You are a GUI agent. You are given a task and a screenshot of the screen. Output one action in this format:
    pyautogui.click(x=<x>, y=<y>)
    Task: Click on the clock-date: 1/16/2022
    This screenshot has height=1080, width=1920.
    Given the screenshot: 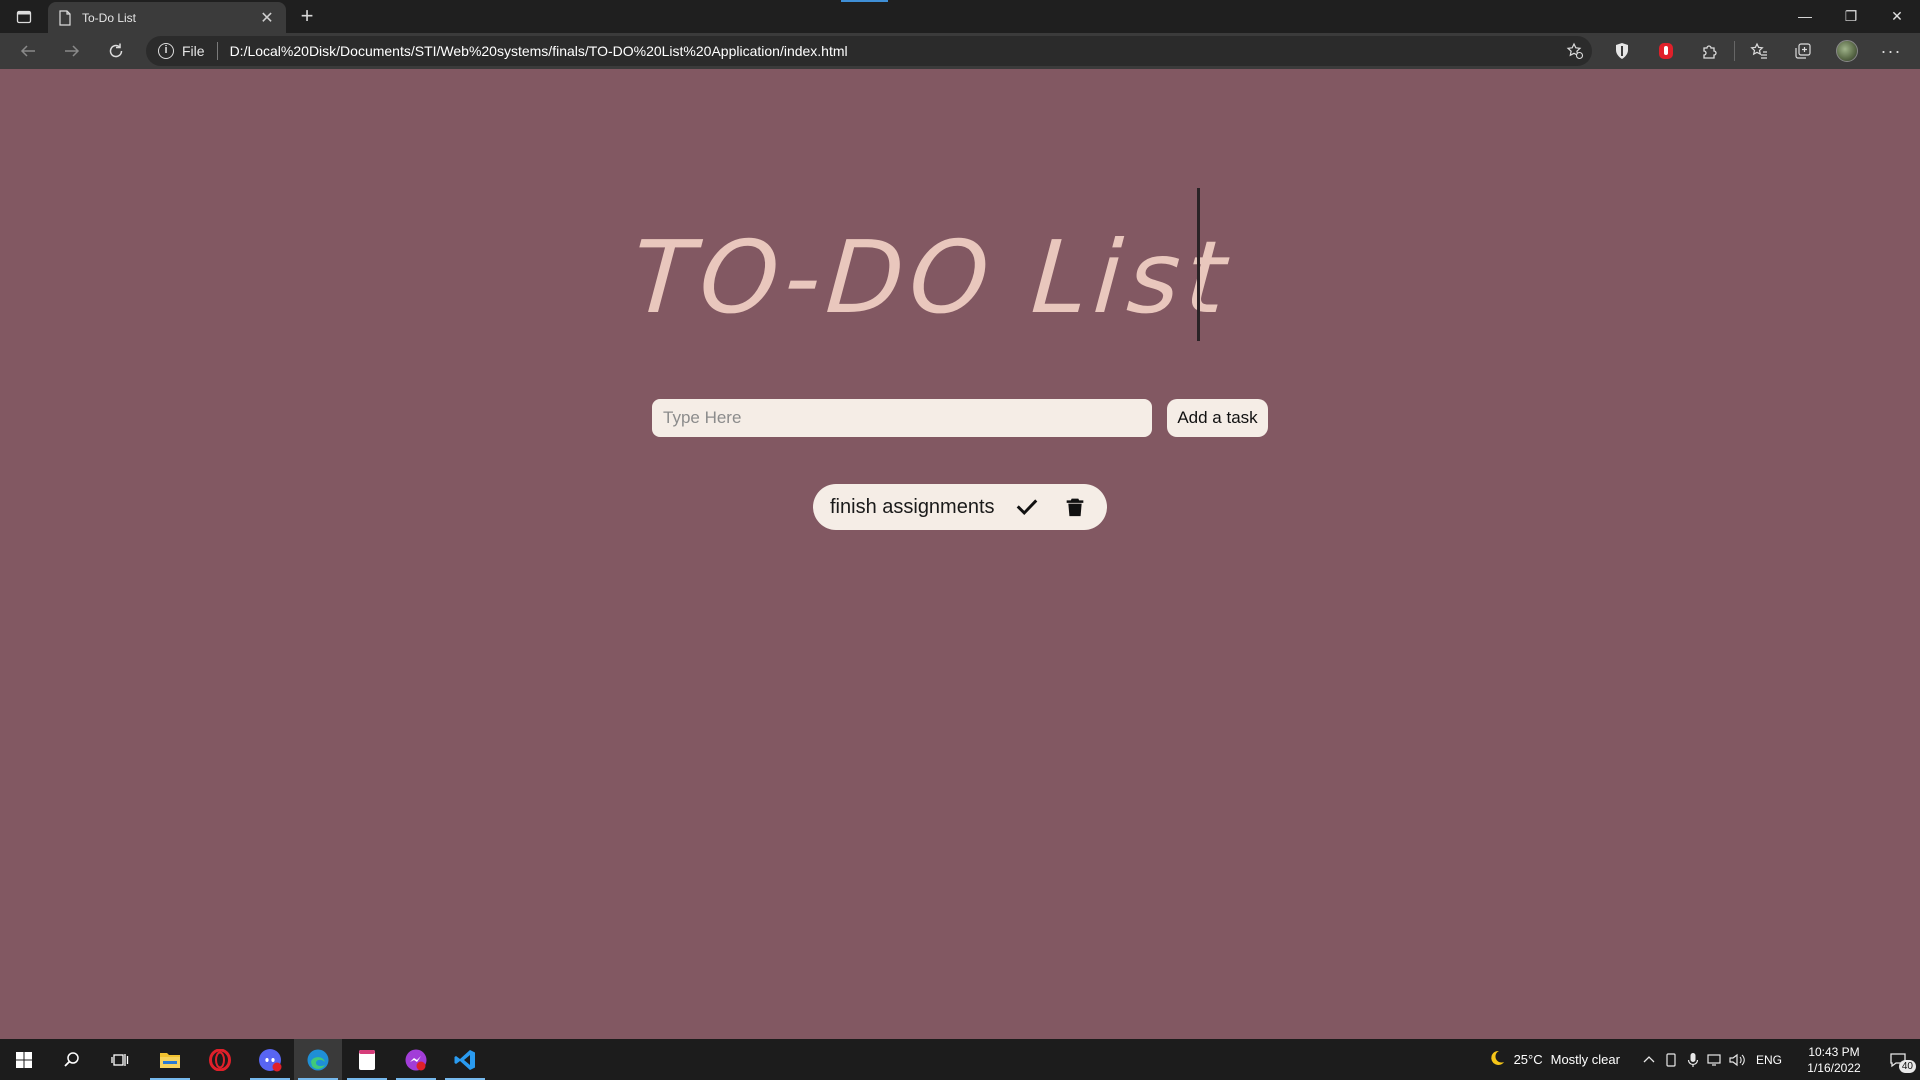 What is the action you would take?
    pyautogui.click(x=1834, y=1067)
    